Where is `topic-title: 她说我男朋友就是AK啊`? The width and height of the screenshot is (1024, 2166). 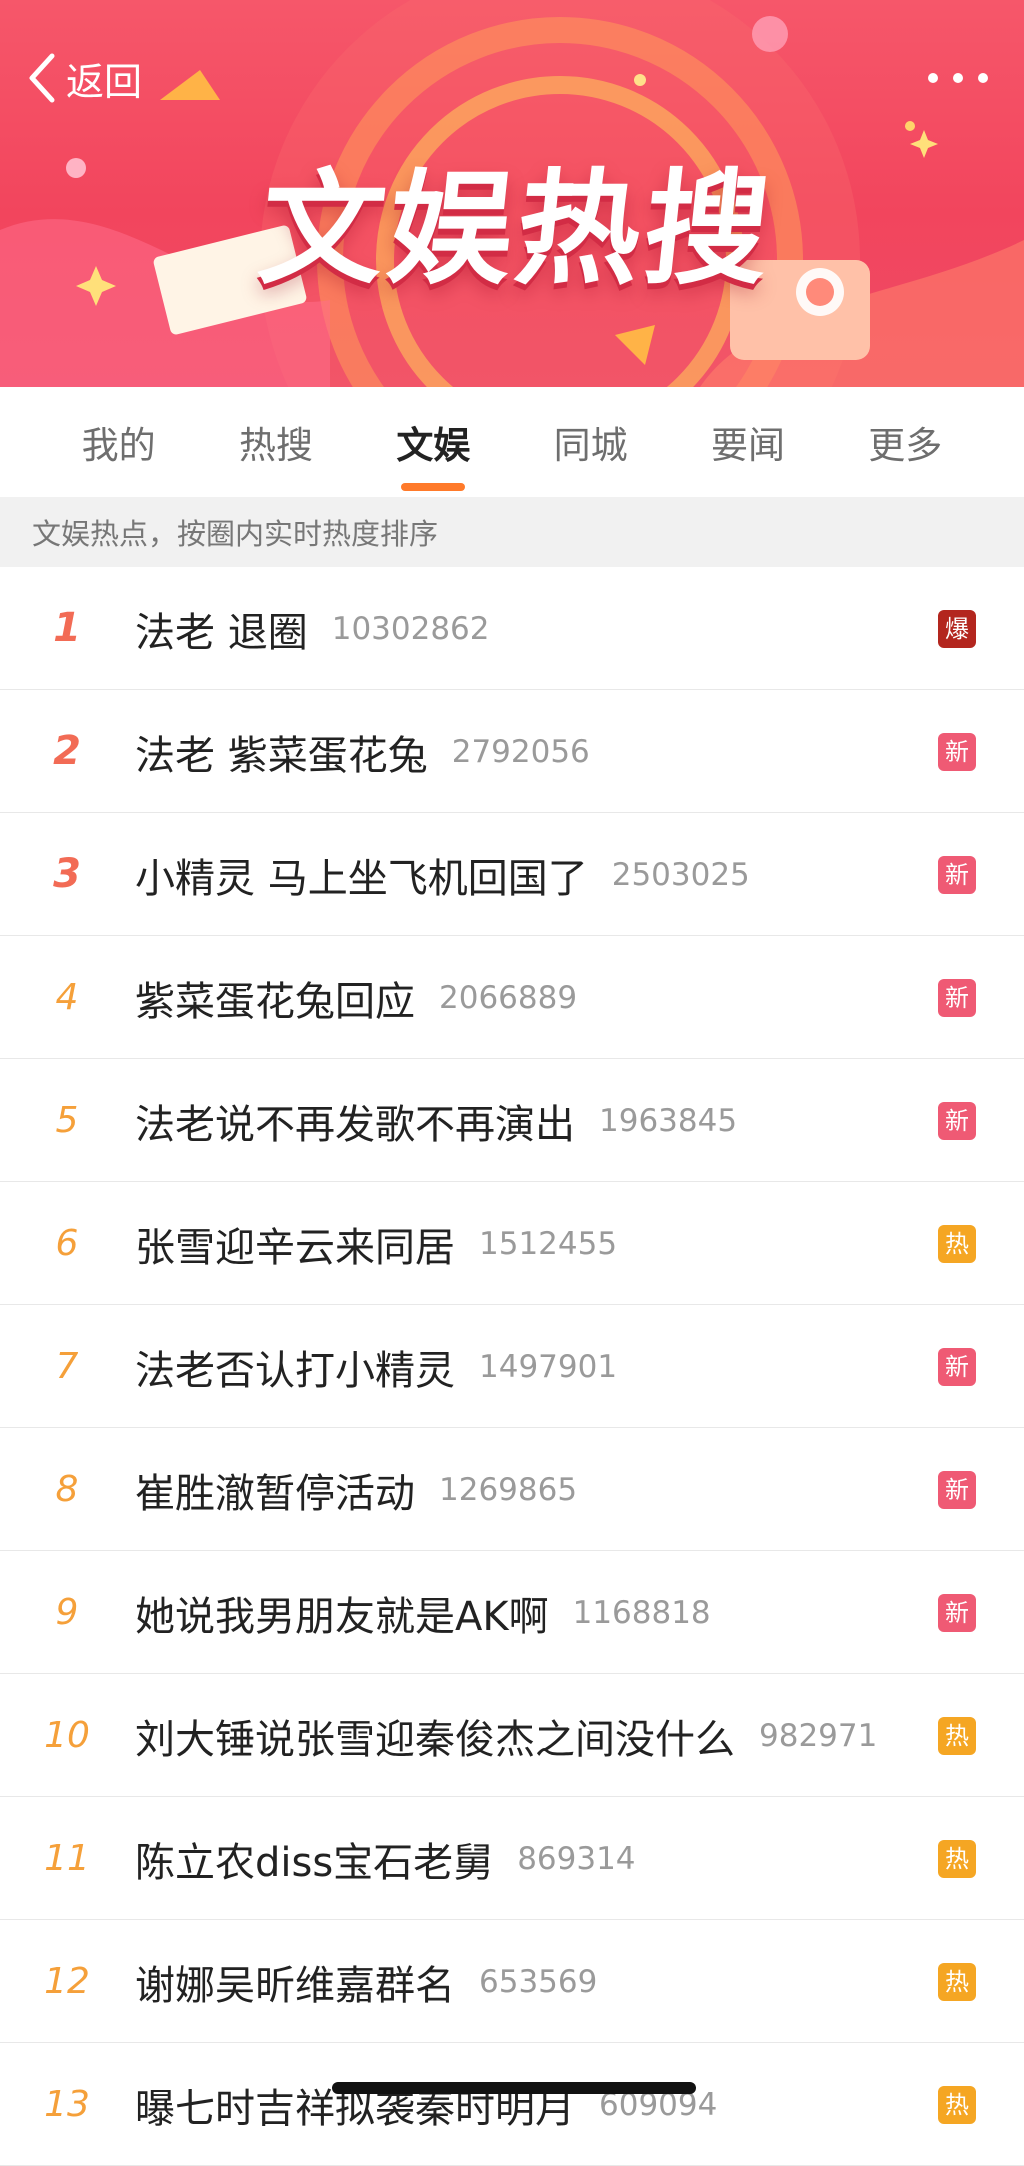 topic-title: 她说我男朋友就是AK啊 is located at coordinates (342, 1613).